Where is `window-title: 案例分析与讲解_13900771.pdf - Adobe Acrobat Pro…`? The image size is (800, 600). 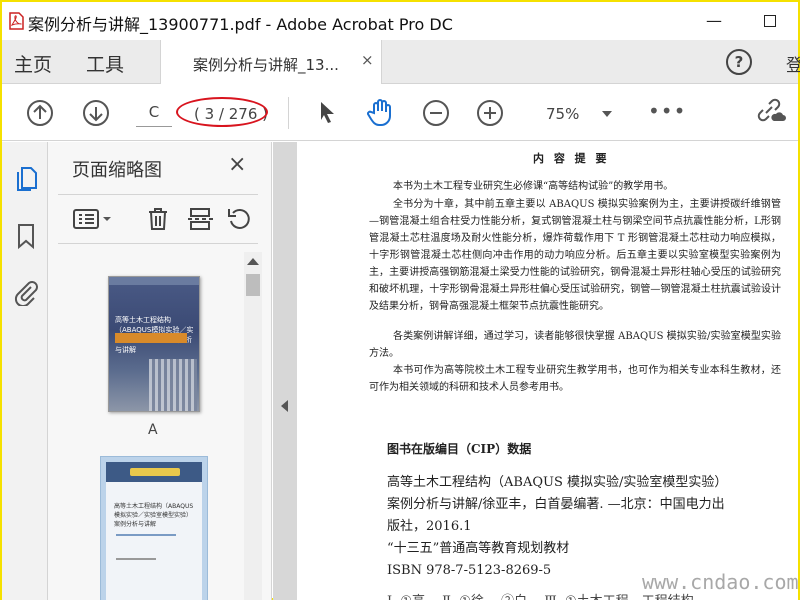 window-title: 案例分析与讲解_13900771.pdf - Adobe Acrobat Pro… is located at coordinates (240, 24).